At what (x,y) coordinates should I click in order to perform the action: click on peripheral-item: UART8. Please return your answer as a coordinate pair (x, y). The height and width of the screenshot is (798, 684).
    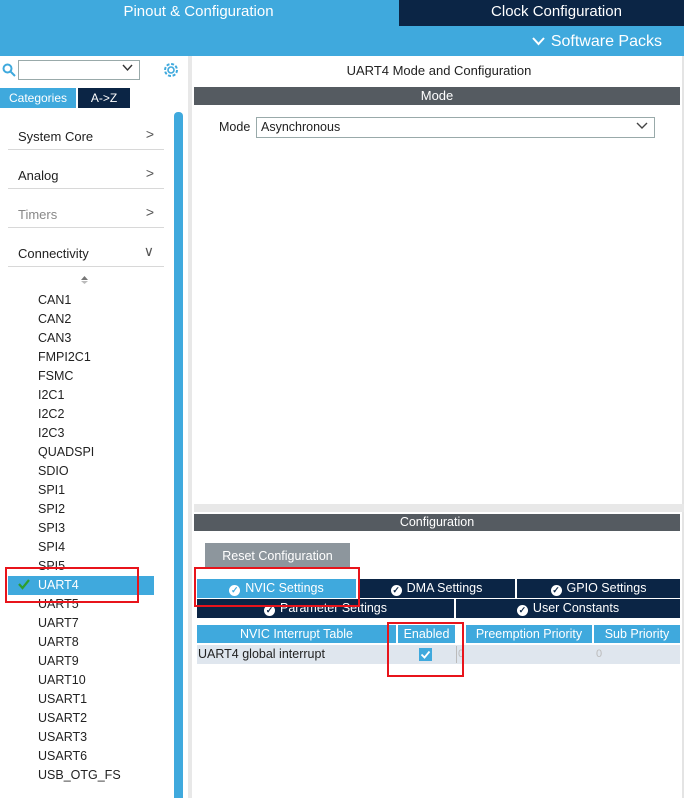
    Looking at the image, I should click on (58, 642).